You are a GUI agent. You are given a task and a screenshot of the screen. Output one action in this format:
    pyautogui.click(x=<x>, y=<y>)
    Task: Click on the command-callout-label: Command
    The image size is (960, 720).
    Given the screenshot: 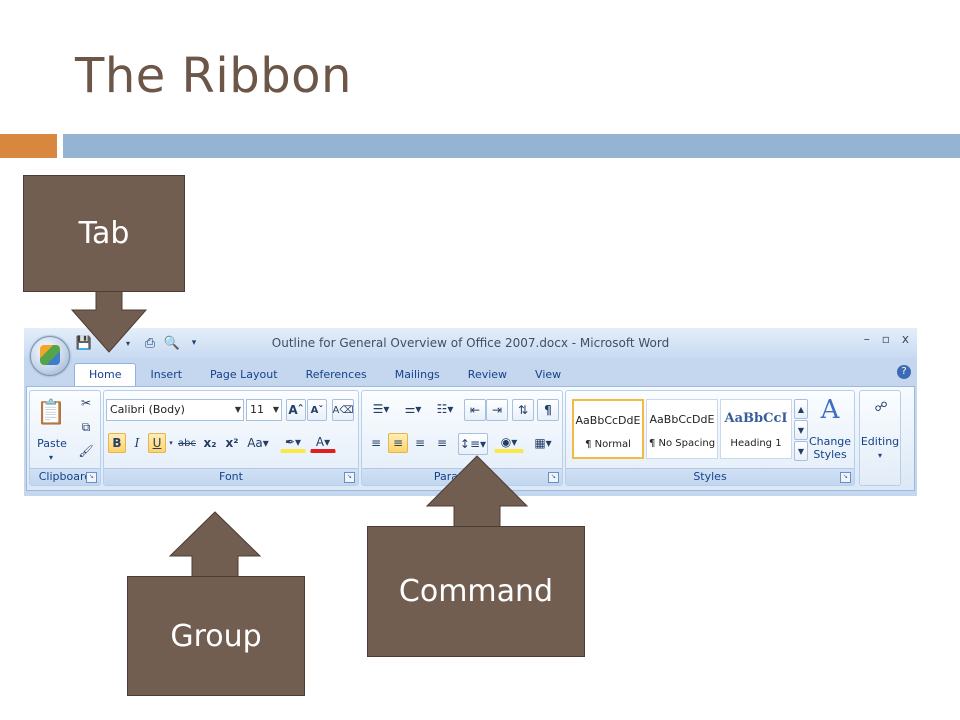 What is the action you would take?
    pyautogui.click(x=476, y=591)
    